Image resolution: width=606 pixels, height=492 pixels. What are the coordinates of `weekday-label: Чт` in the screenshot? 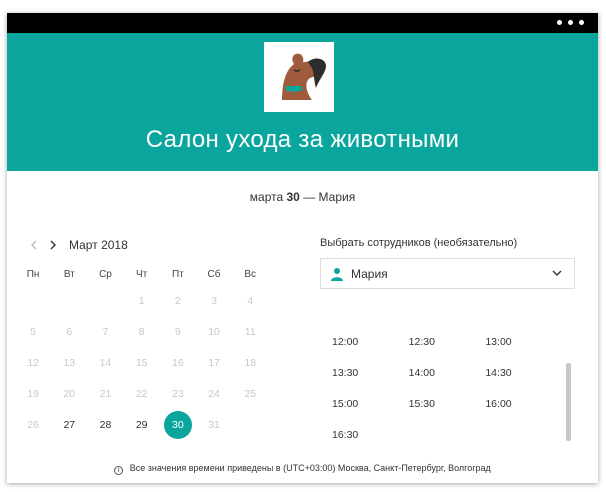 It's located at (142, 274).